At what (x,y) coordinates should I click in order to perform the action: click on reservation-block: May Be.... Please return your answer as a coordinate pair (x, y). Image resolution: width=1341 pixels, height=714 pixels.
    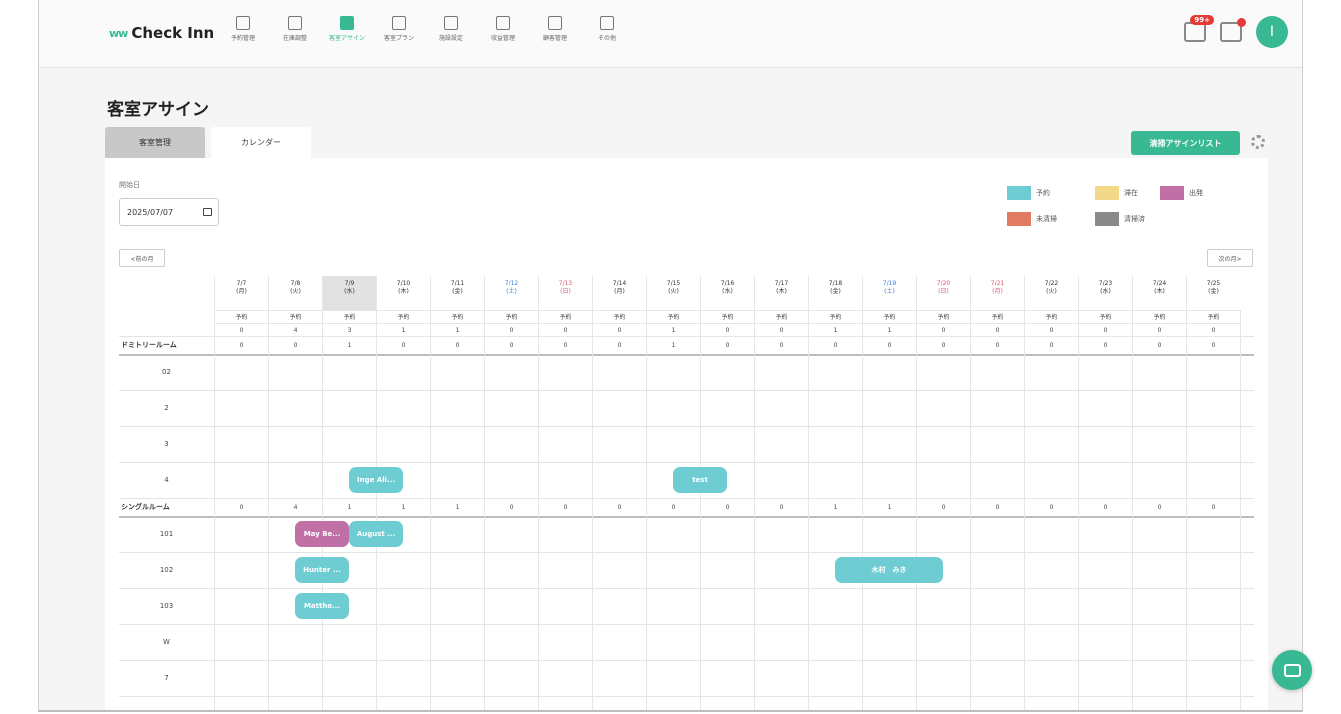
    Looking at the image, I should click on (322, 534).